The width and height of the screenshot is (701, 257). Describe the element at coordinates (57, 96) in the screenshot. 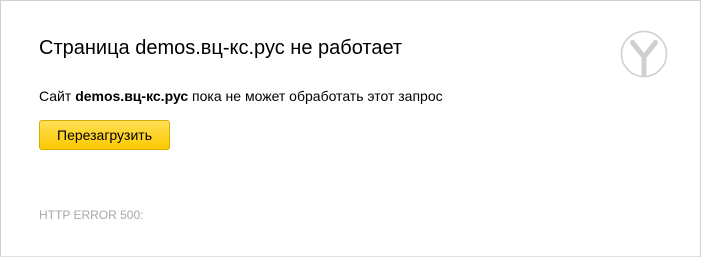

I see `message-prefix: Сайт` at that location.